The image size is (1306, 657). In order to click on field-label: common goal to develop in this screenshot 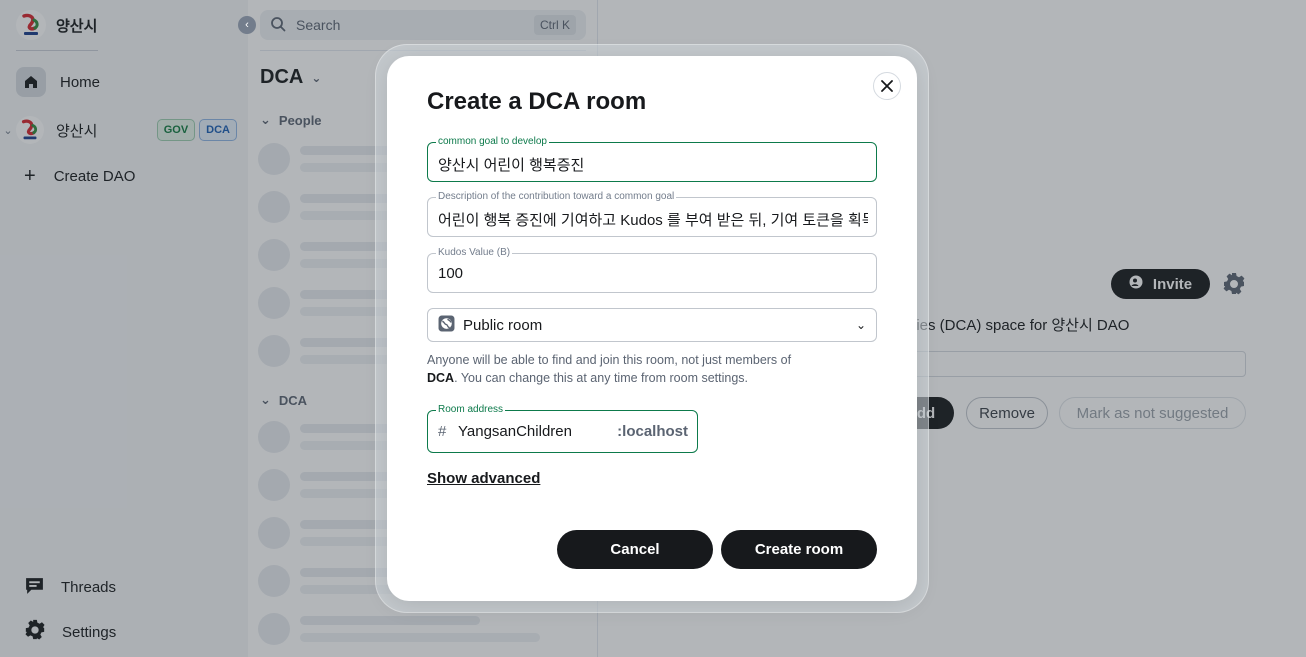, I will do `click(492, 142)`.